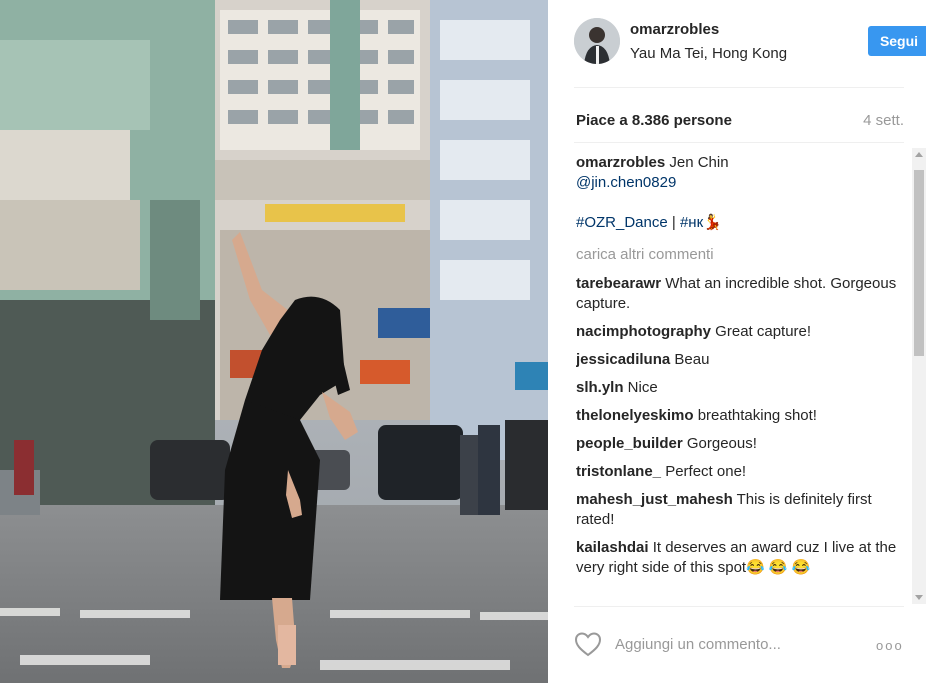 This screenshot has width=926, height=683. Describe the element at coordinates (654, 499) in the screenshot. I see `comment-username: mahesh_just_mahesh` at that location.